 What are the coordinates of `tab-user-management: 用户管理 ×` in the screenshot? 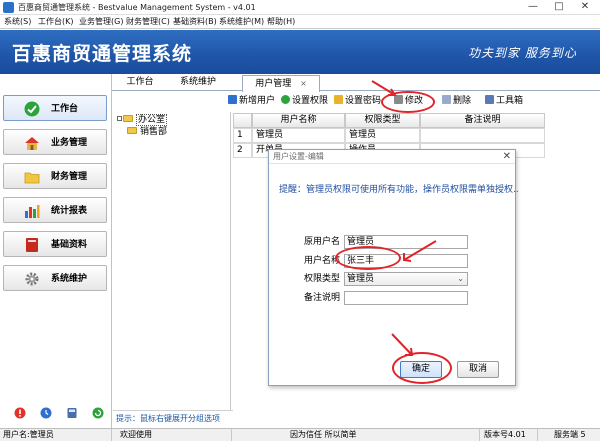 It's located at (281, 83).